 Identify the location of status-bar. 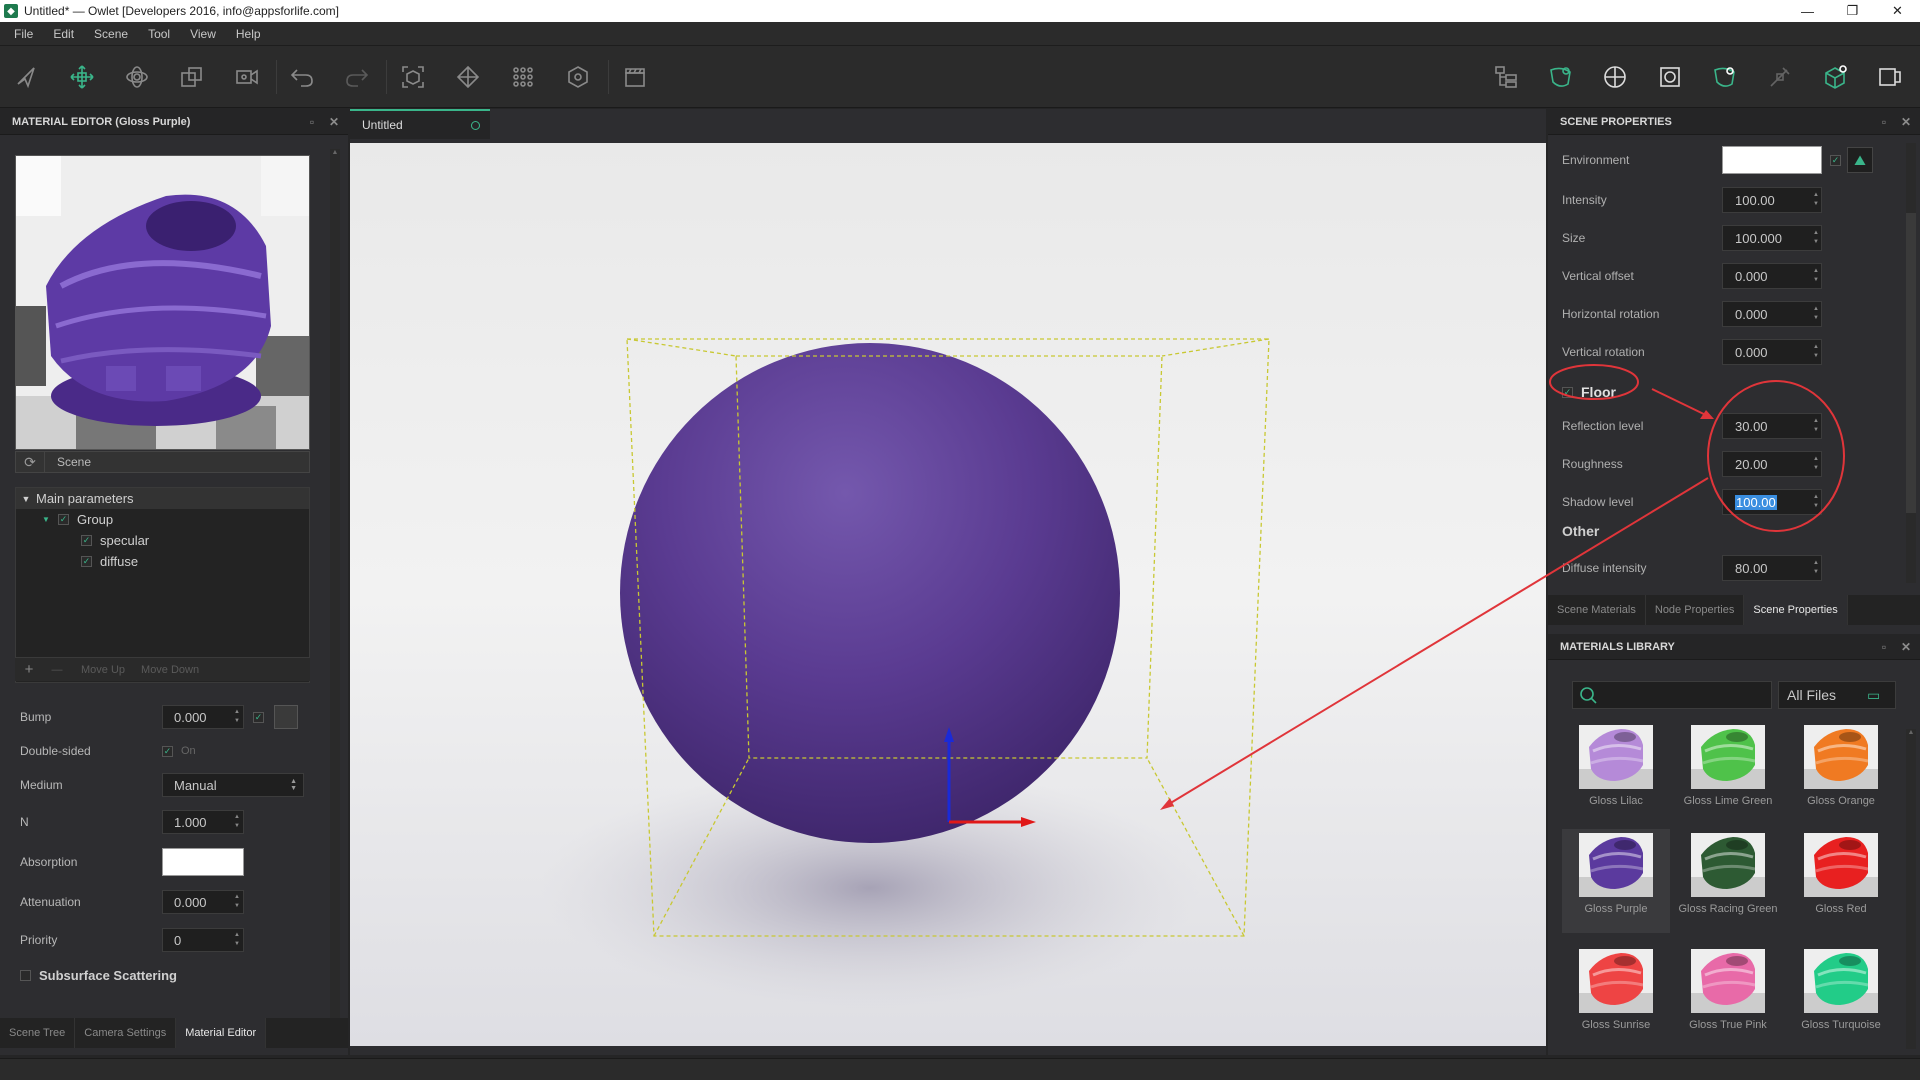
(960, 1069).